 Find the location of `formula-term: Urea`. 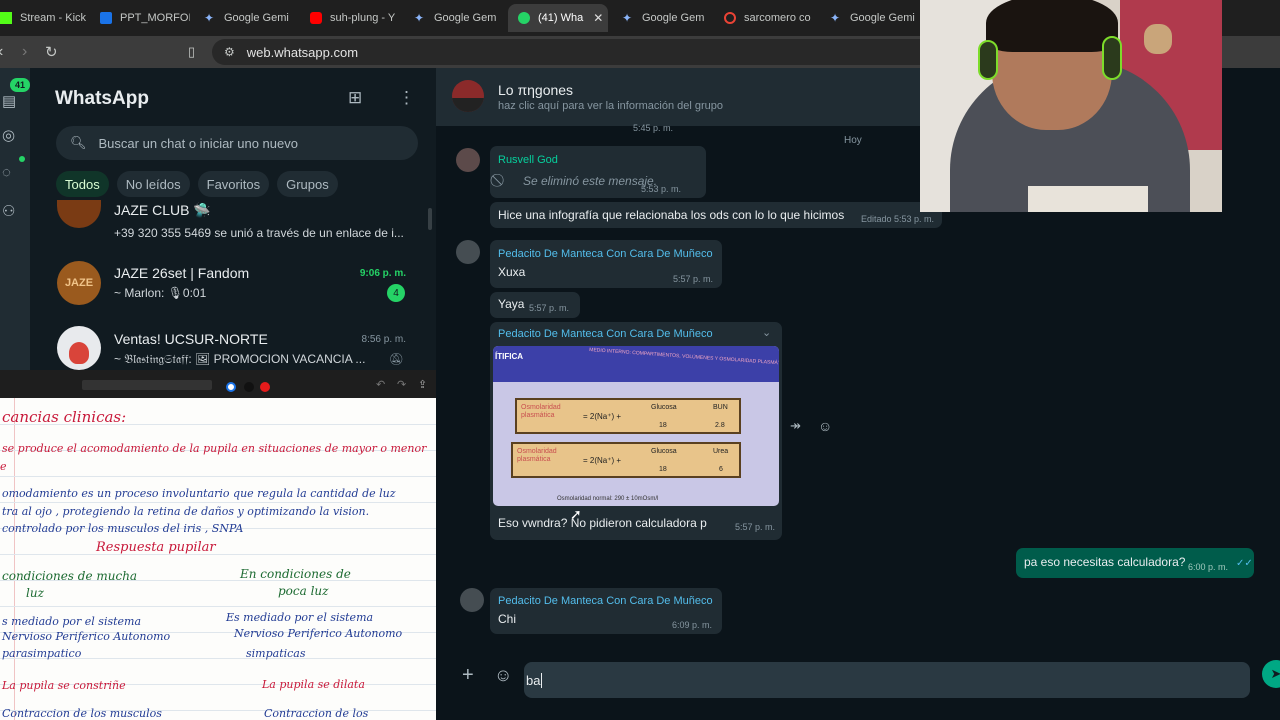

formula-term: Urea is located at coordinates (721, 451).